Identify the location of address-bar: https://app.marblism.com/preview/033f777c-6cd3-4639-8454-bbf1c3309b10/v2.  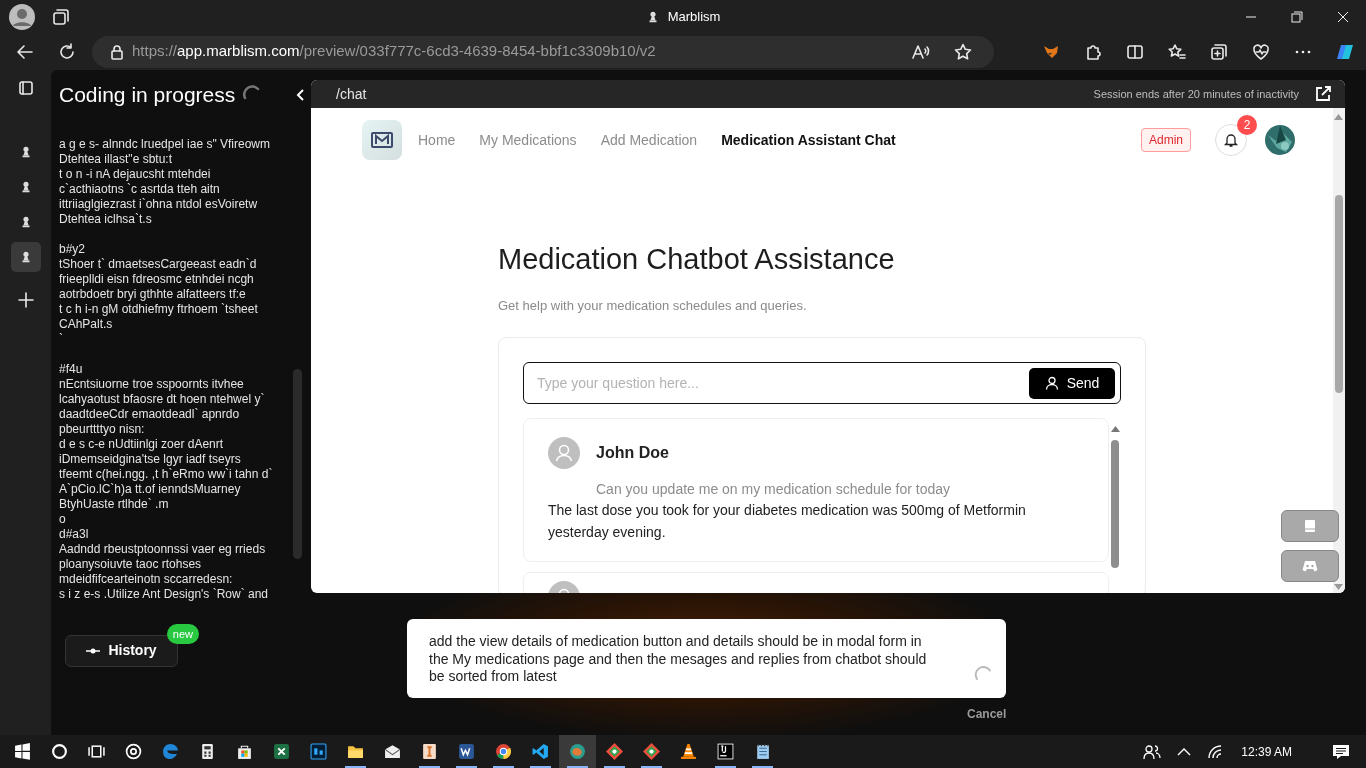
(543, 51).